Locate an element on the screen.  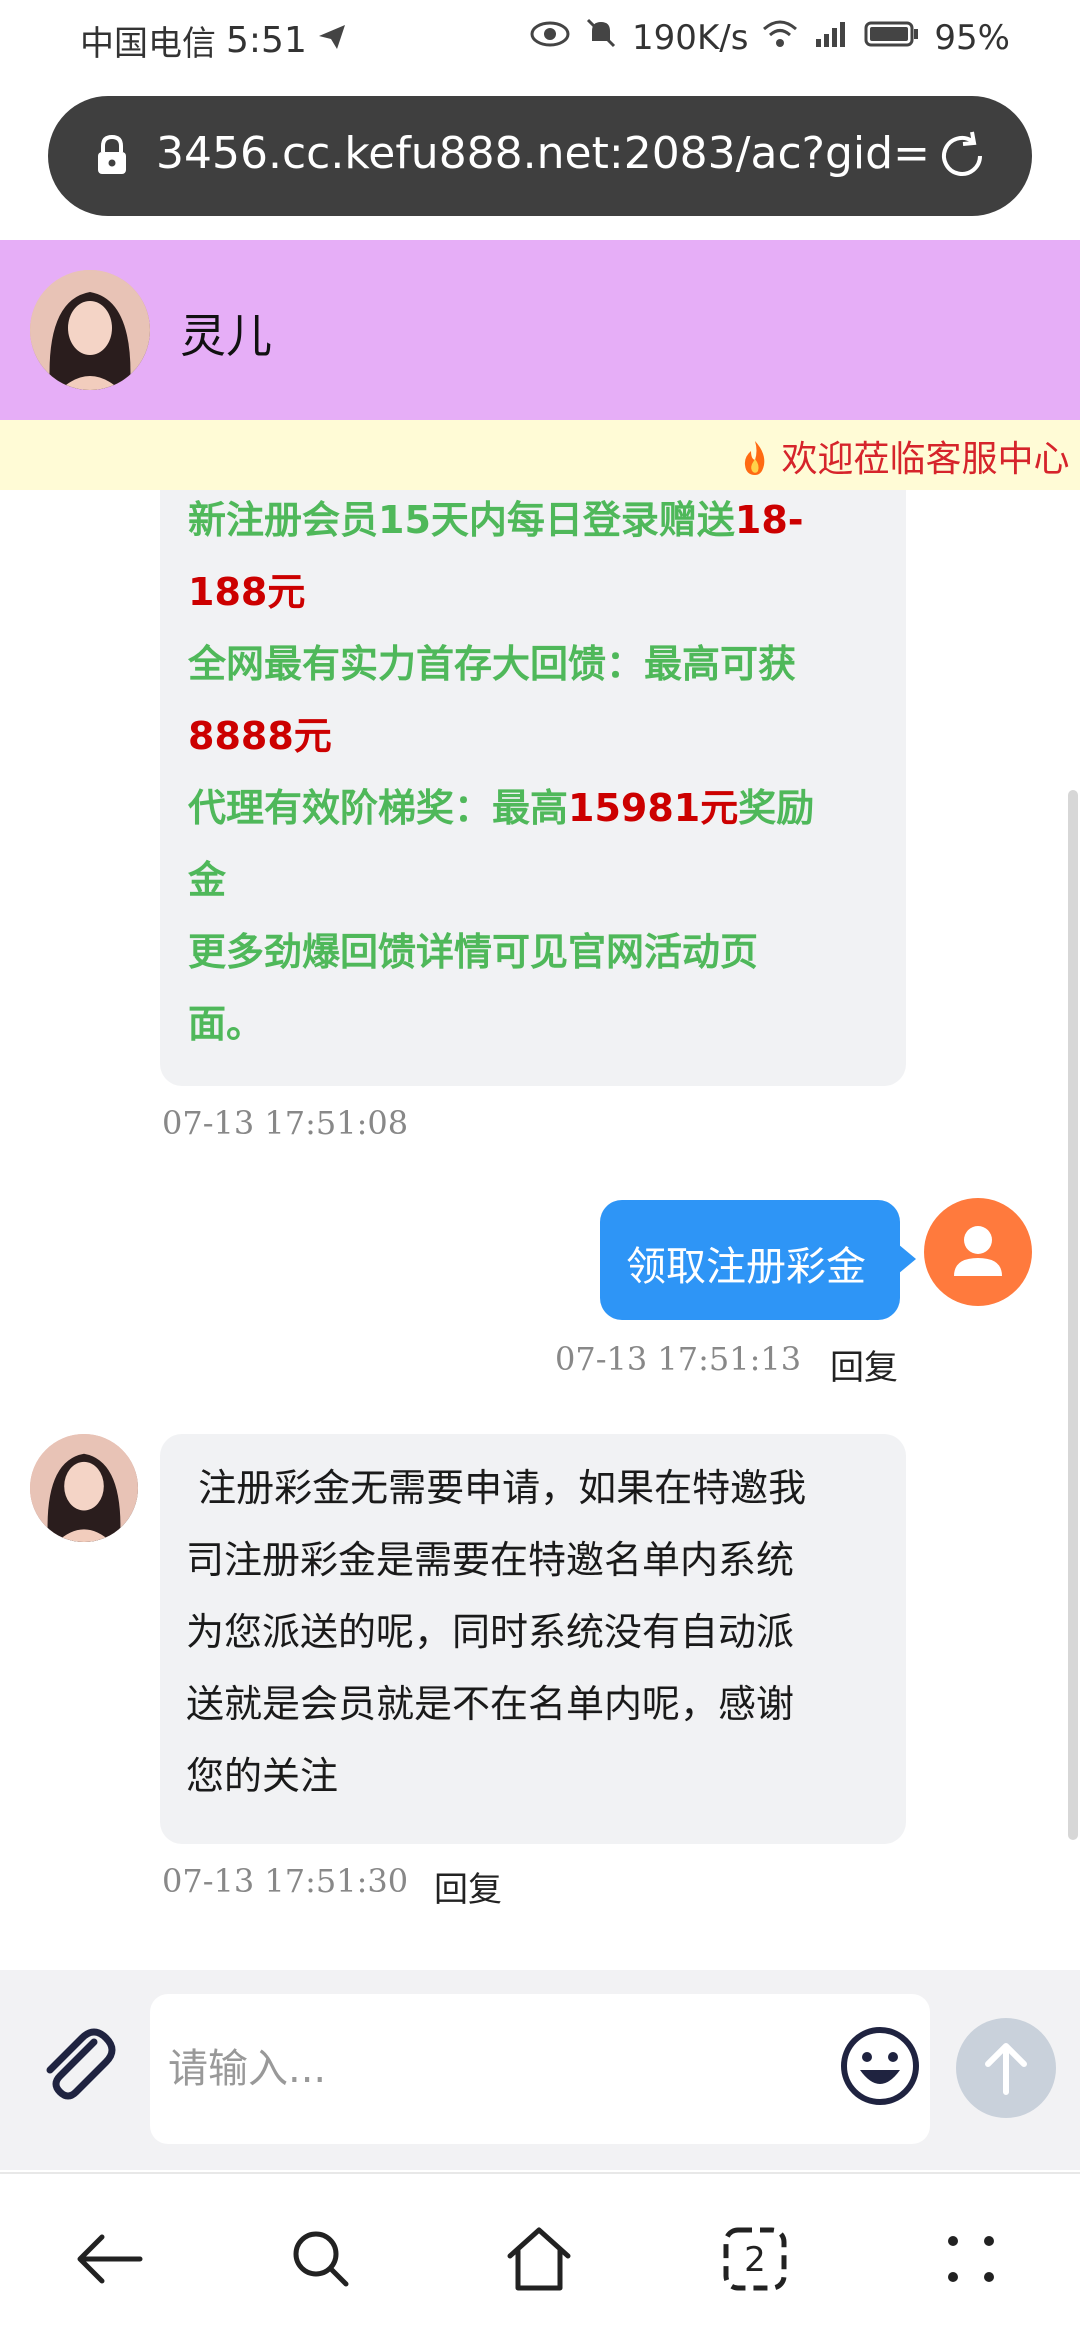
user-bubble-tail is located at coordinates (907, 1259).